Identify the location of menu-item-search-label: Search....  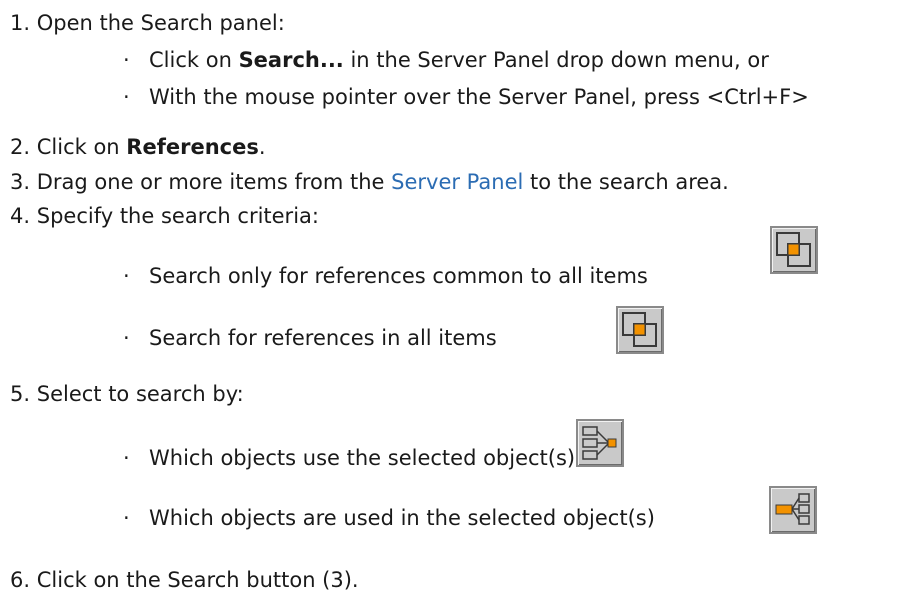
(291, 60).